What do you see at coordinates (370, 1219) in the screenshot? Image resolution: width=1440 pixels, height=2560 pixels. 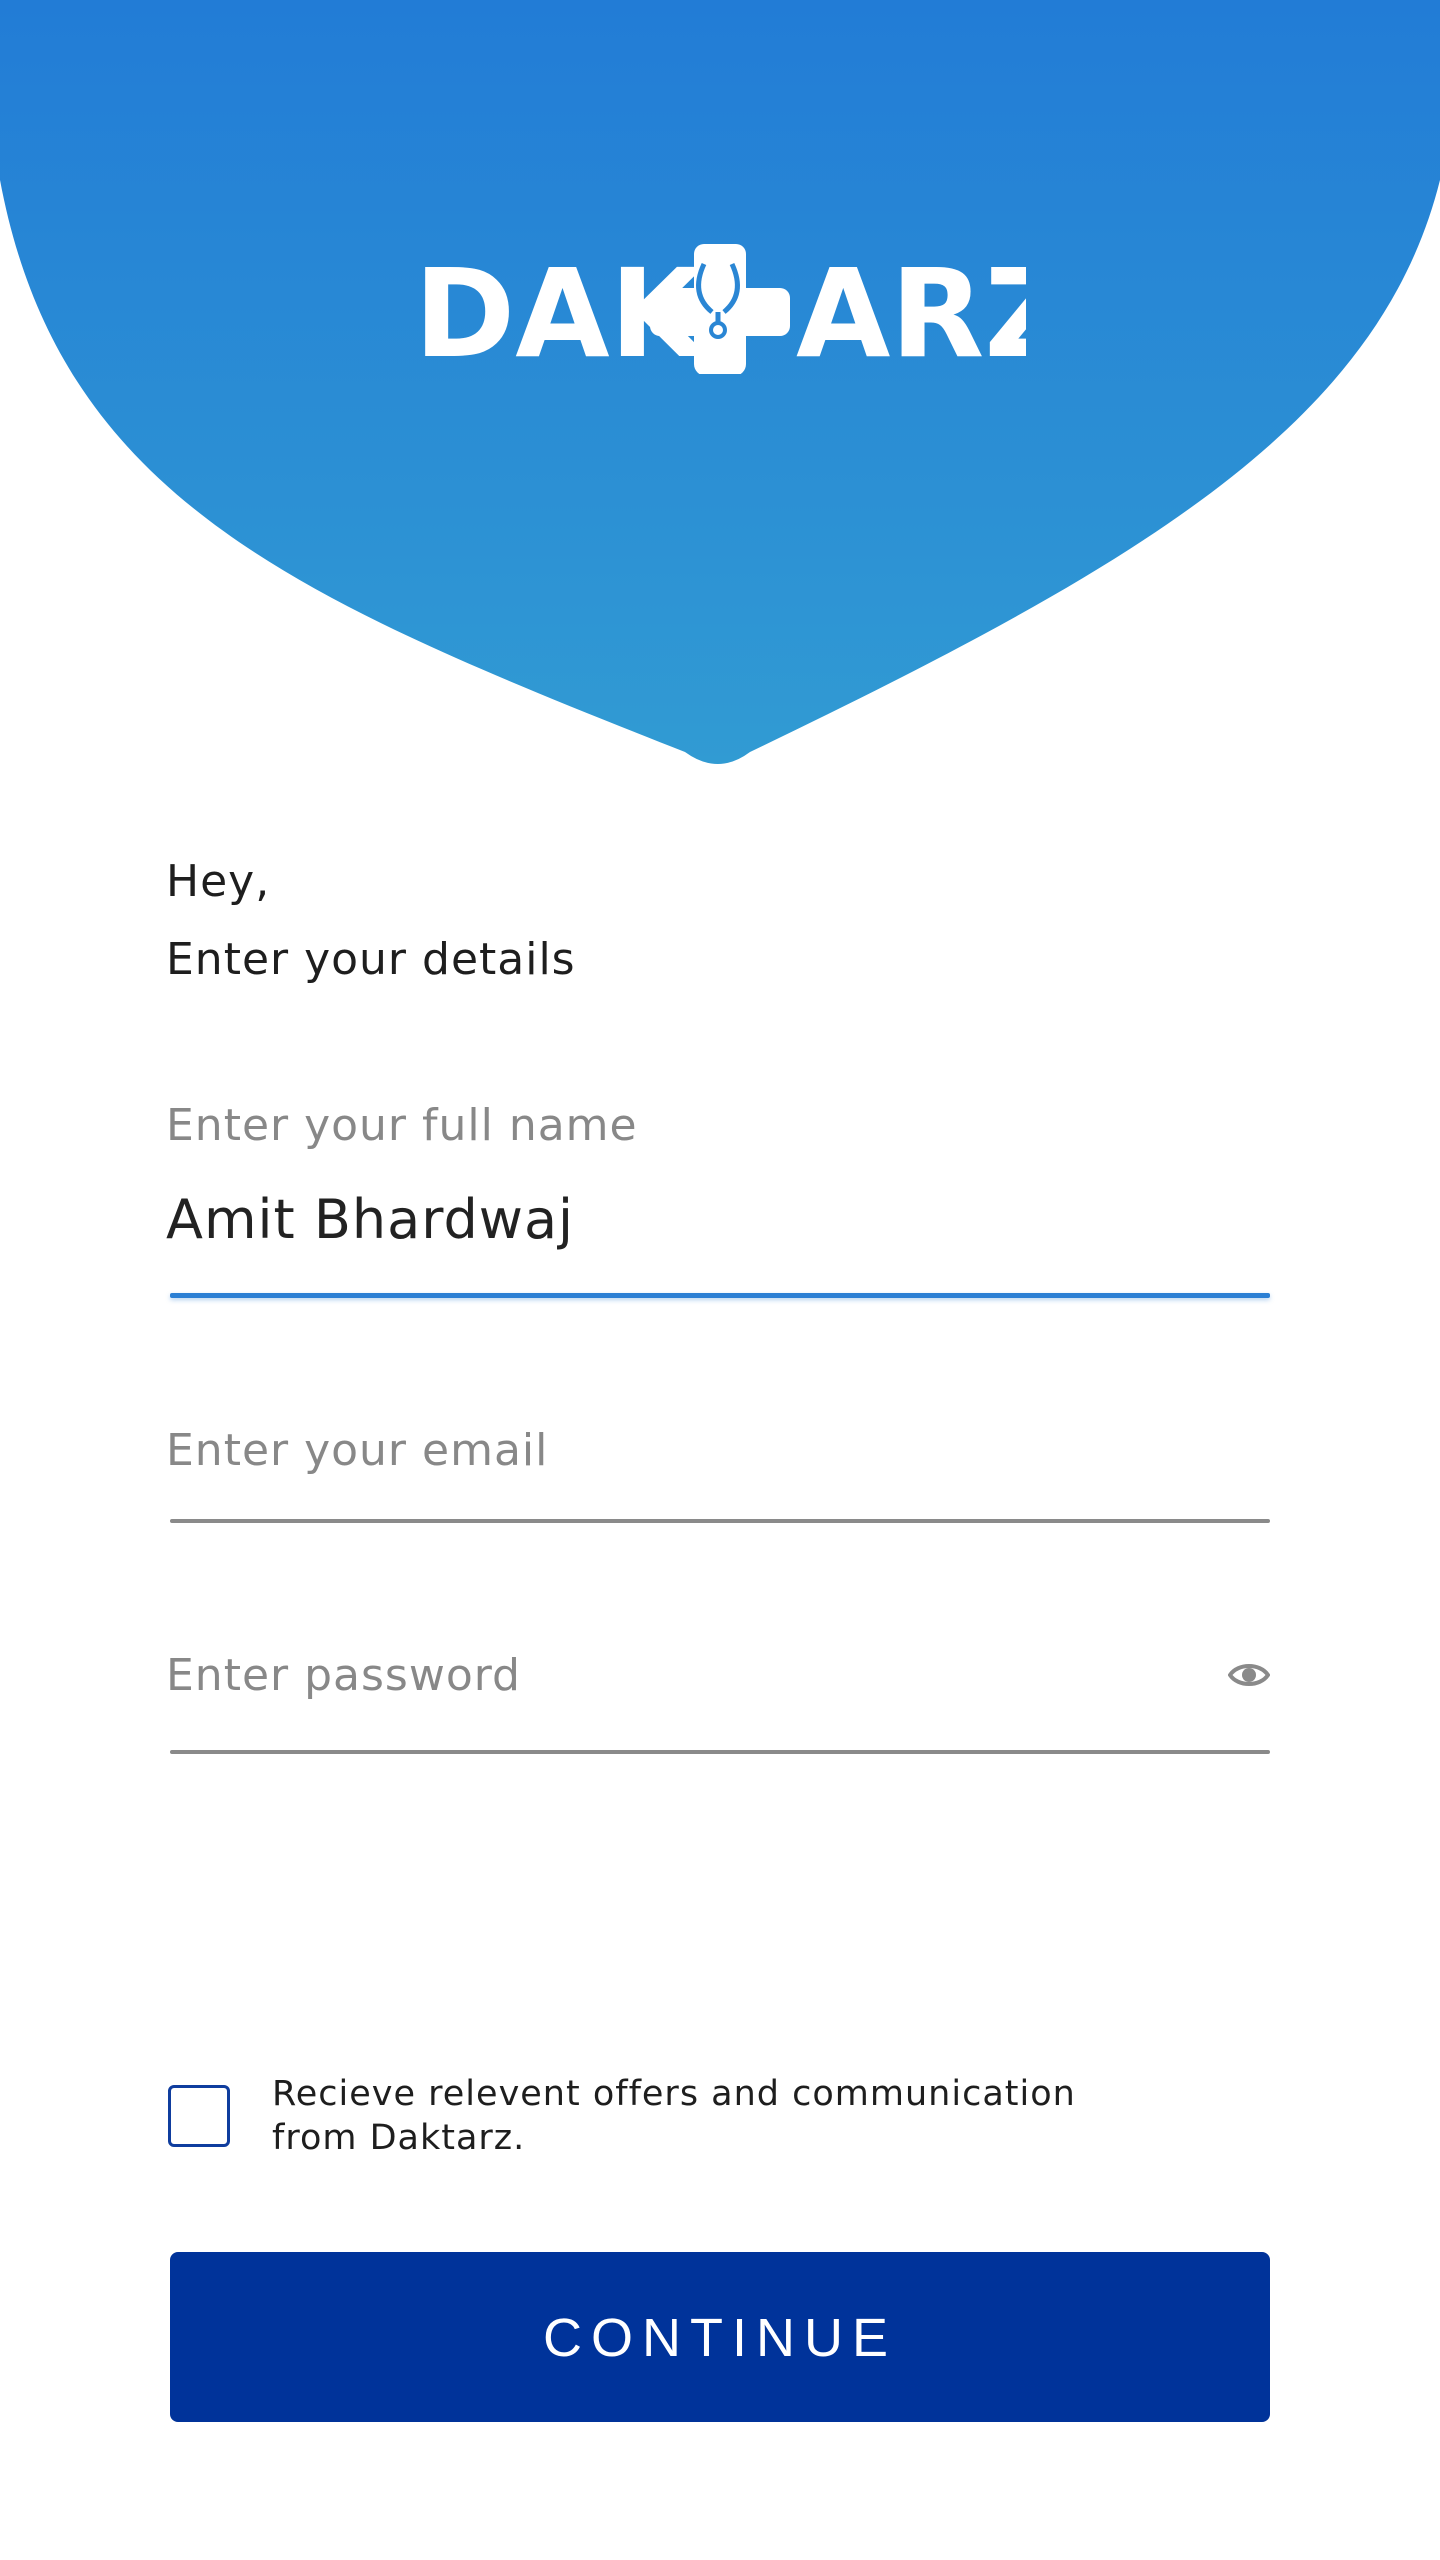 I see `full-name-input: Amit Bhardwaj` at bounding box center [370, 1219].